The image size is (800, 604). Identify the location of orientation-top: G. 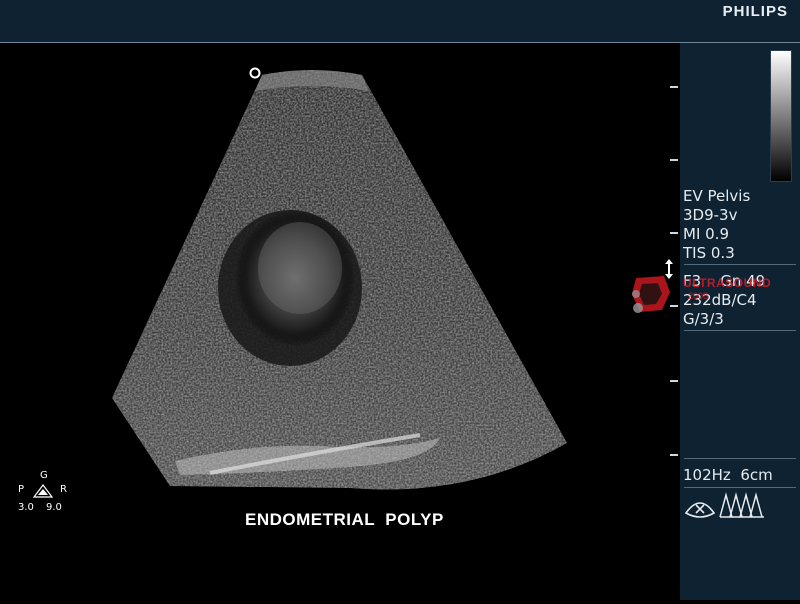
(44, 475).